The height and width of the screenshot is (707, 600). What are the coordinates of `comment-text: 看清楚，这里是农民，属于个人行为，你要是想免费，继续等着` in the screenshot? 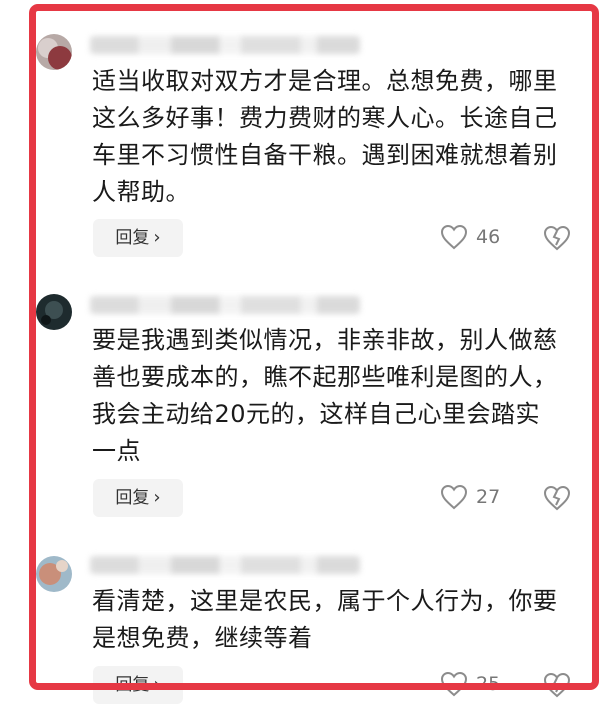 It's located at (325, 619).